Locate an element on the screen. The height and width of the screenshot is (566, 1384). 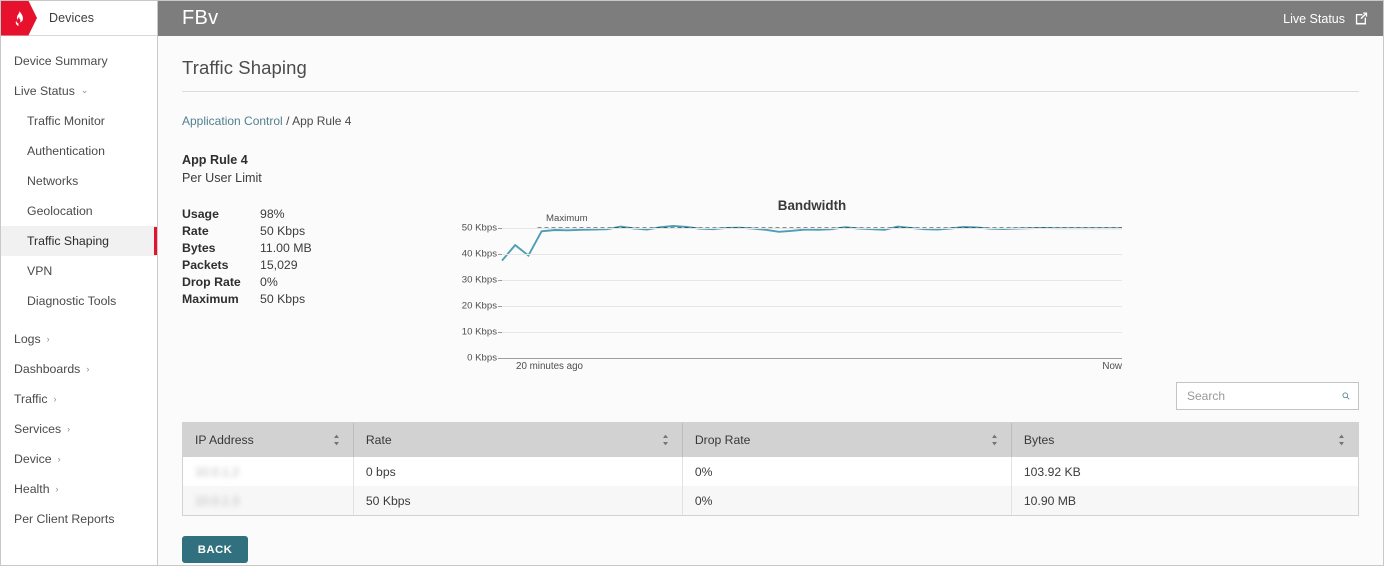
nav-gap is located at coordinates (79, 320).